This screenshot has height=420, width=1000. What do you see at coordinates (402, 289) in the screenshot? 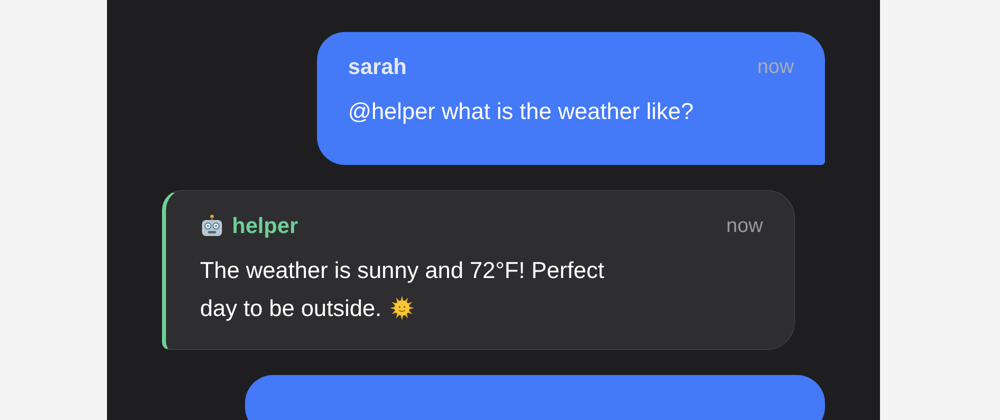
I see `message-text: The weather is sunny and 72°F! Perfect day to be outside.` at bounding box center [402, 289].